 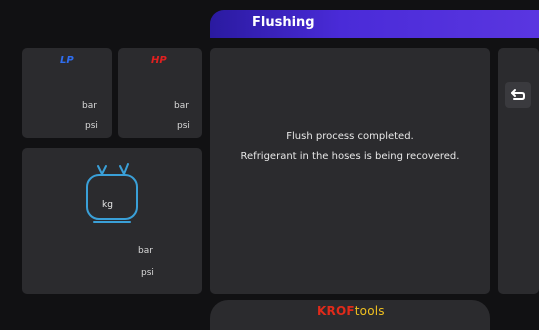 What do you see at coordinates (112, 193) in the screenshot?
I see `refrigerant-tank-icon` at bounding box center [112, 193].